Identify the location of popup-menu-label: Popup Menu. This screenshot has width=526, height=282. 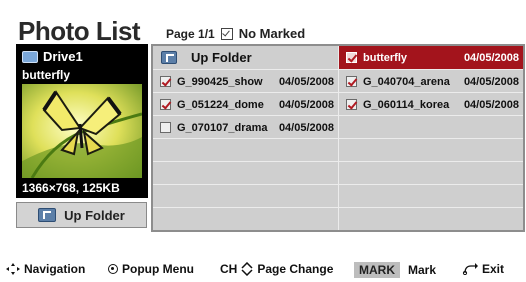
(158, 269).